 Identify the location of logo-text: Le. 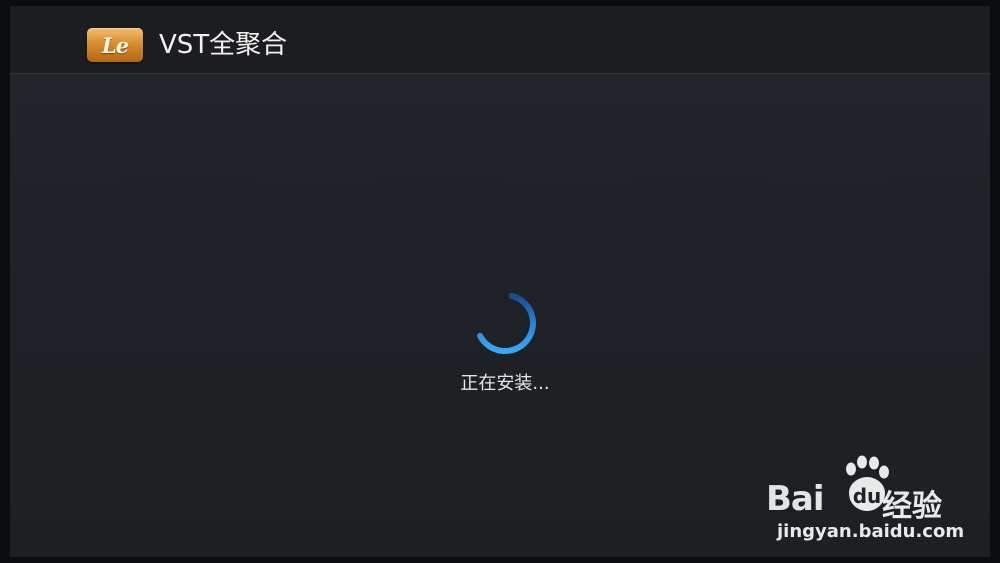
(115, 45).